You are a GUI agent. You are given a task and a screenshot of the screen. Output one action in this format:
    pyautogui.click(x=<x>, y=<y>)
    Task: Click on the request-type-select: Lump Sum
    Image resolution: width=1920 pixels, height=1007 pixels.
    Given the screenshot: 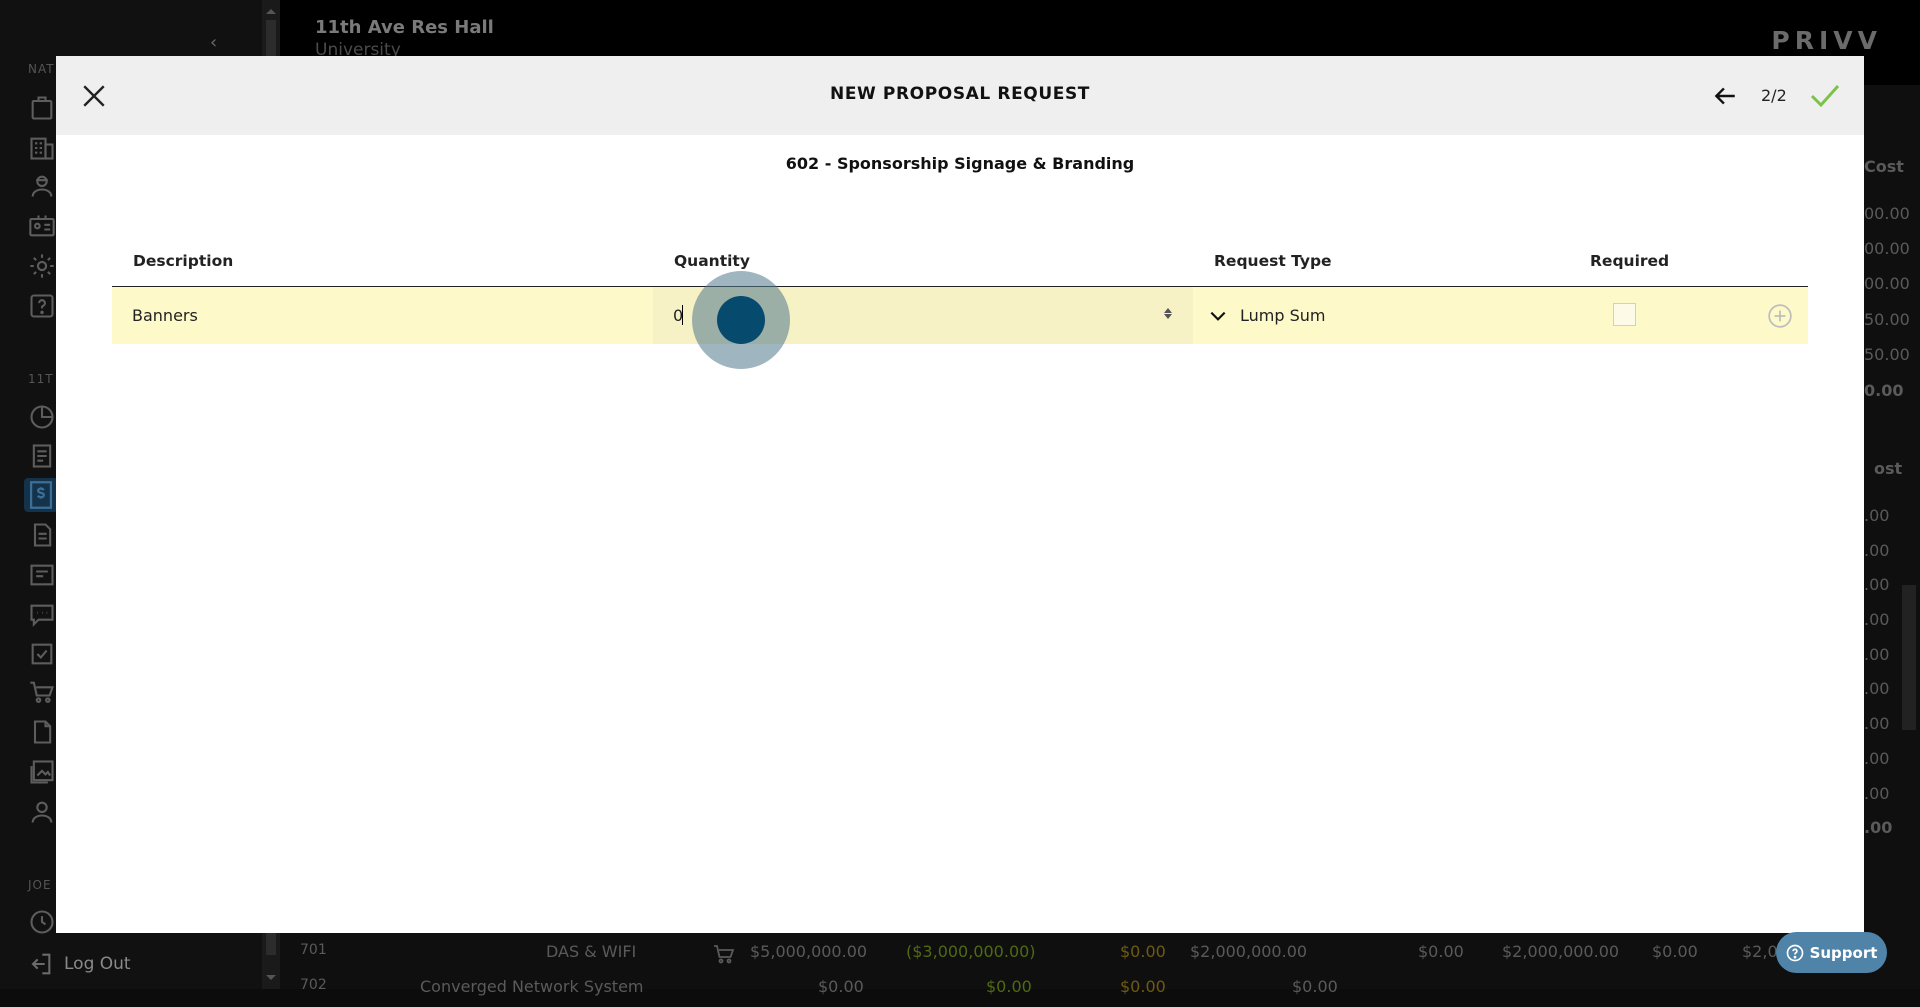 What is the action you would take?
    pyautogui.click(x=1382, y=315)
    